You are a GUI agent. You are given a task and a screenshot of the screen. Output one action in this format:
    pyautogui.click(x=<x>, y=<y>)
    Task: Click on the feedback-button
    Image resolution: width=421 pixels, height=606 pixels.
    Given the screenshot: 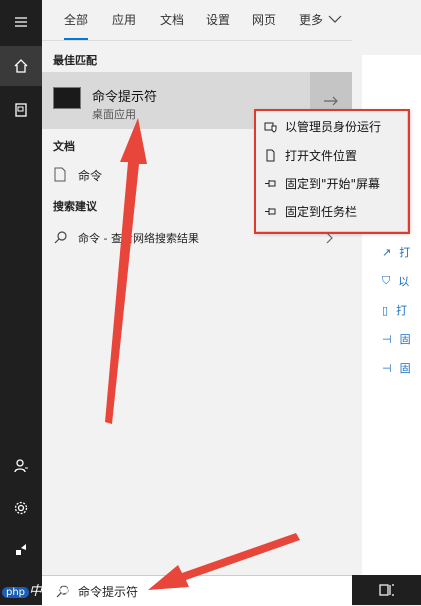 What is the action you would take?
    pyautogui.click(x=21, y=550)
    